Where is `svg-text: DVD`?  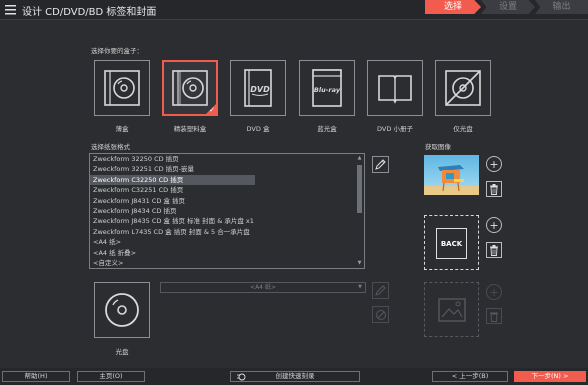 svg-text: DVD is located at coordinates (260, 89).